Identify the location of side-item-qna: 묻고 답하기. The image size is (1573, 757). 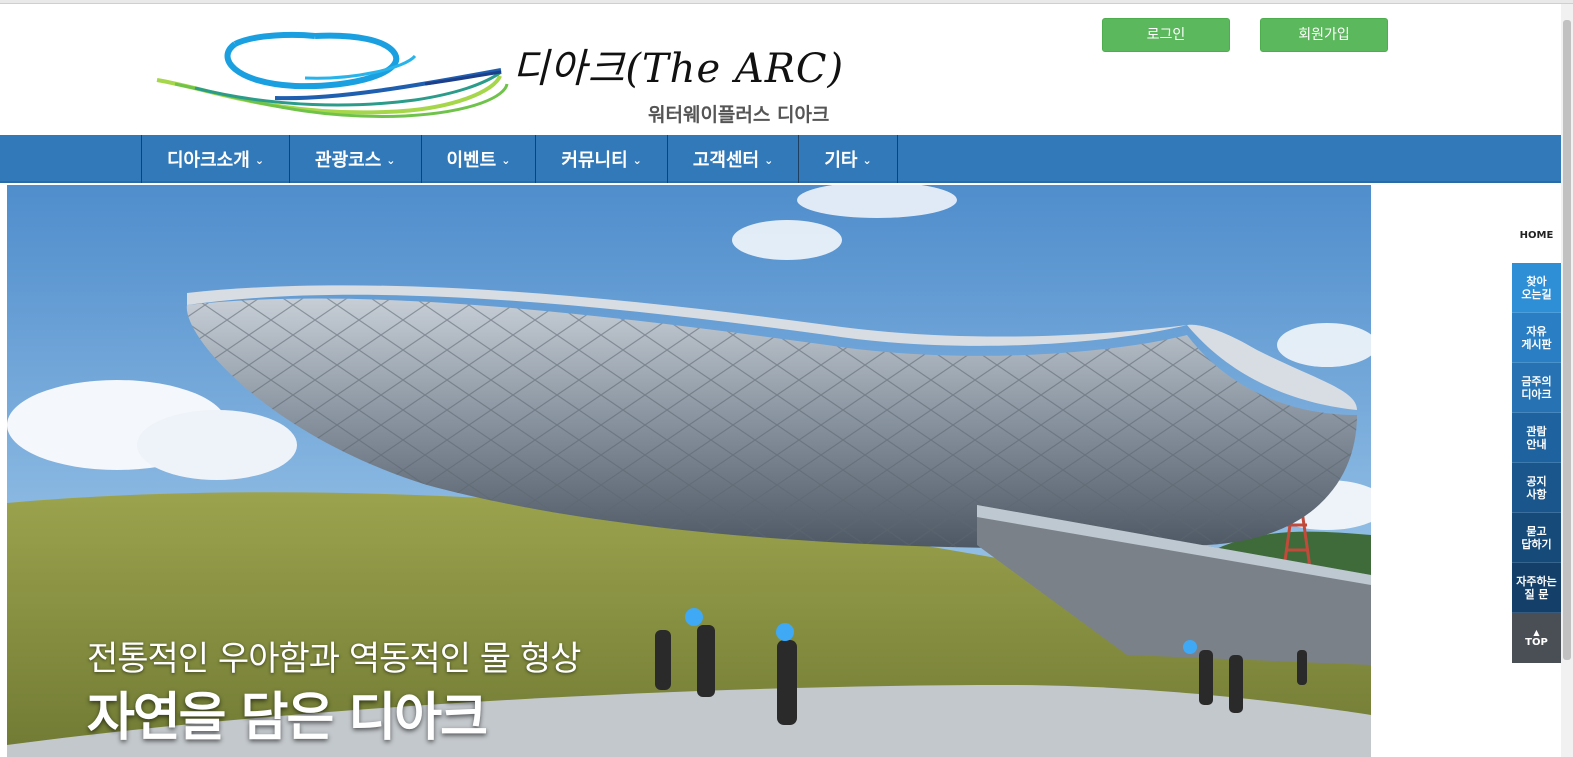
(1536, 538).